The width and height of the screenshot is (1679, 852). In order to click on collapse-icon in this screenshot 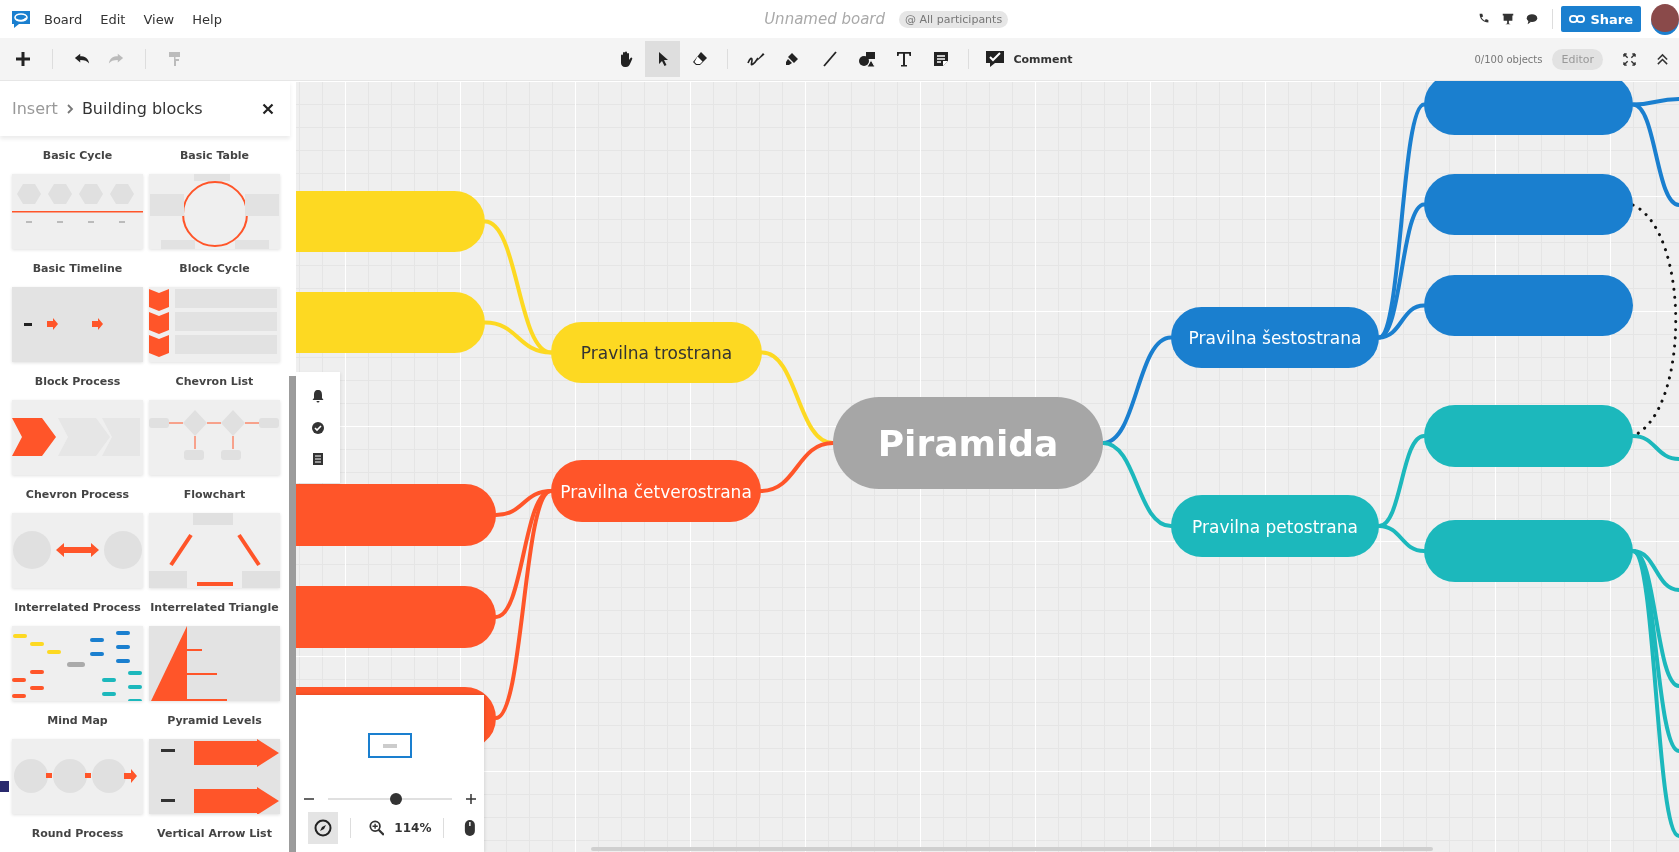, I will do `click(1662, 59)`.